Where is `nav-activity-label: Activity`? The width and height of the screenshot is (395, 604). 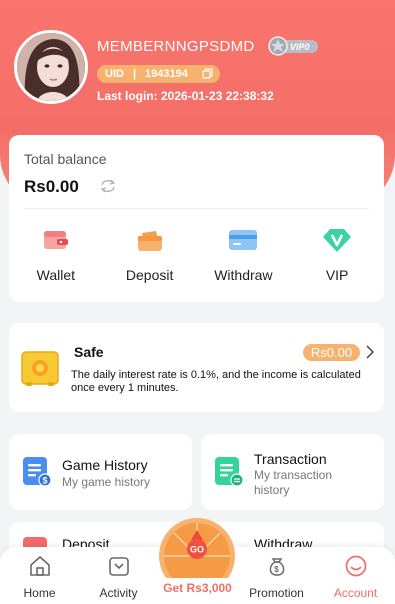 nav-activity-label: Activity is located at coordinates (118, 593).